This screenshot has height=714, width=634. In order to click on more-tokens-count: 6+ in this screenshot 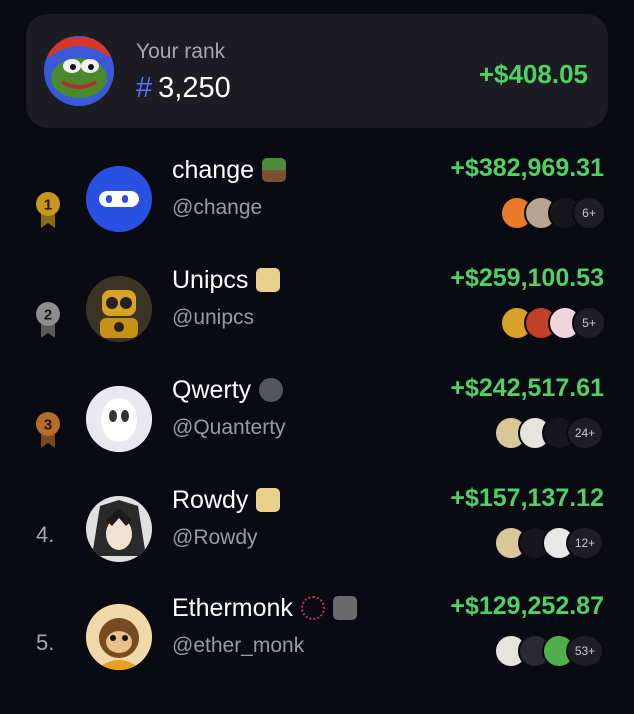, I will do `click(589, 213)`.